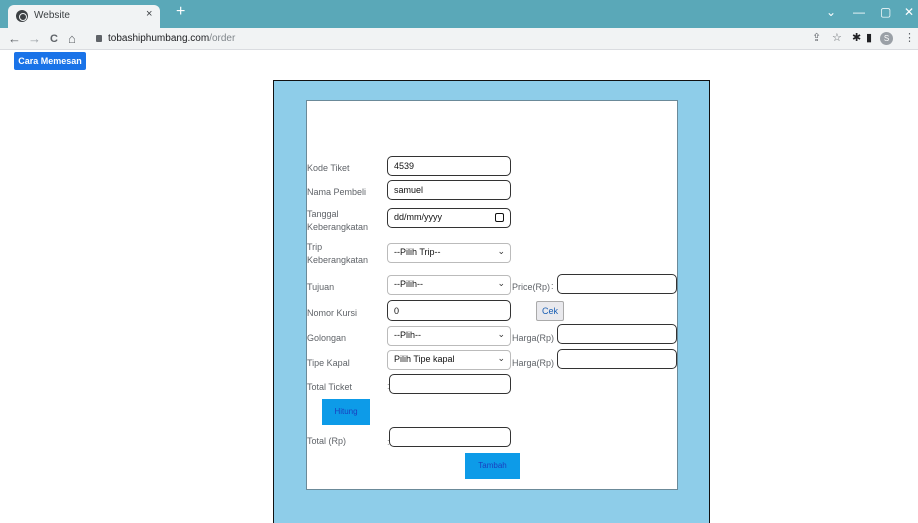  Describe the element at coordinates (885, 12) in the screenshot. I see `maximize-icon: ▢` at that location.